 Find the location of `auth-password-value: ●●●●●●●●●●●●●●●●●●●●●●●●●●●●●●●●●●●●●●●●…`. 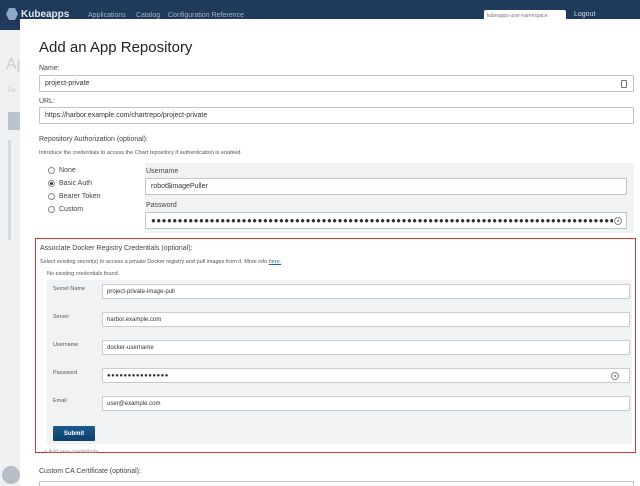

auth-password-value: ●●●●●●●●●●●●●●●●●●●●●●●●●●●●●●●●●●●●●●●●… is located at coordinates (382, 220).